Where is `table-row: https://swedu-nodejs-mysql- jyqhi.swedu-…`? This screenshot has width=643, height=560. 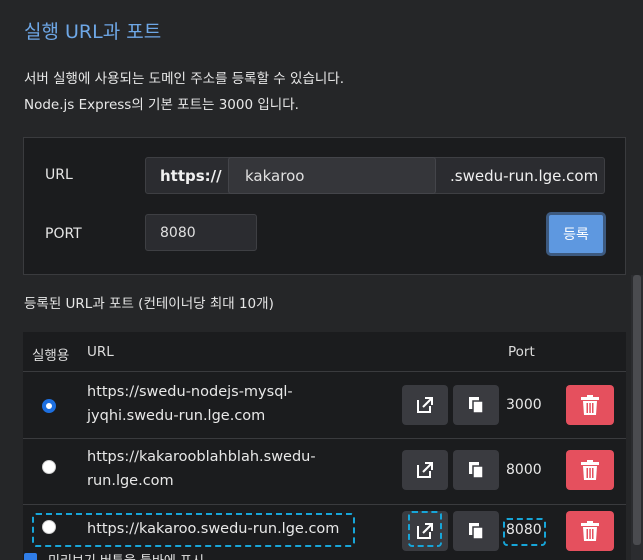
table-row: https://swedu-nodejs-mysql- jyqhi.swedu-… is located at coordinates (324, 406).